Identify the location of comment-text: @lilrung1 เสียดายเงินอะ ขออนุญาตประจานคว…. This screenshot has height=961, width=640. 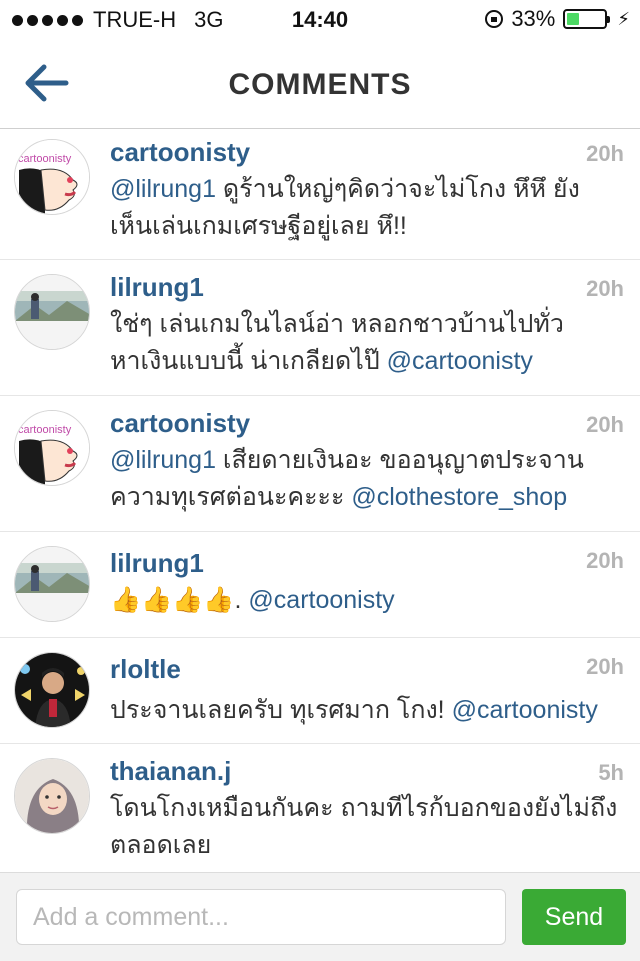
(365, 479).